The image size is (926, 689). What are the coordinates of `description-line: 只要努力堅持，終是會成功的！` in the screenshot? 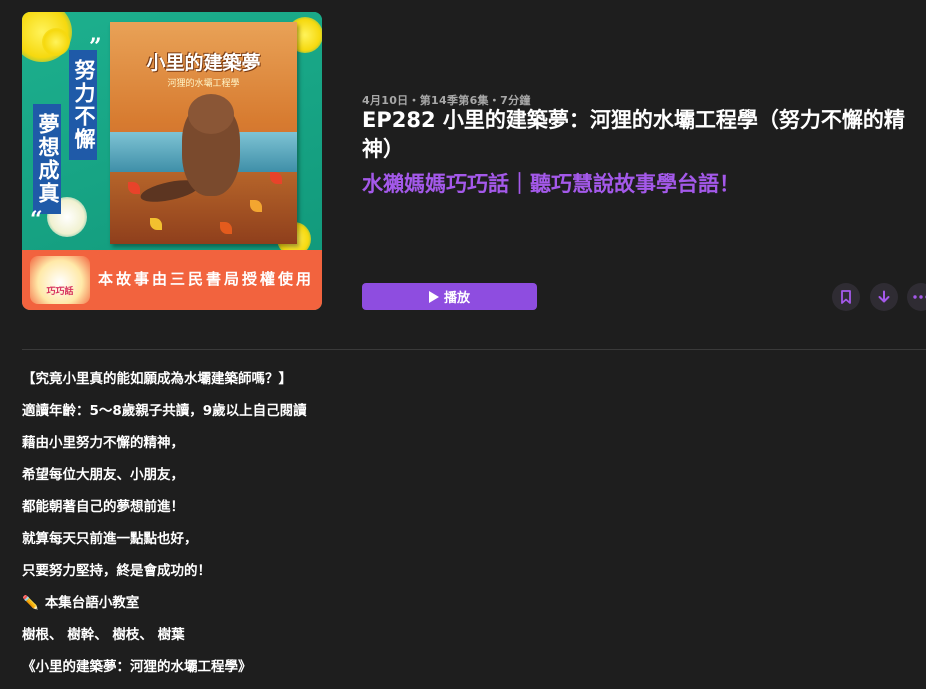 It's located at (116, 571).